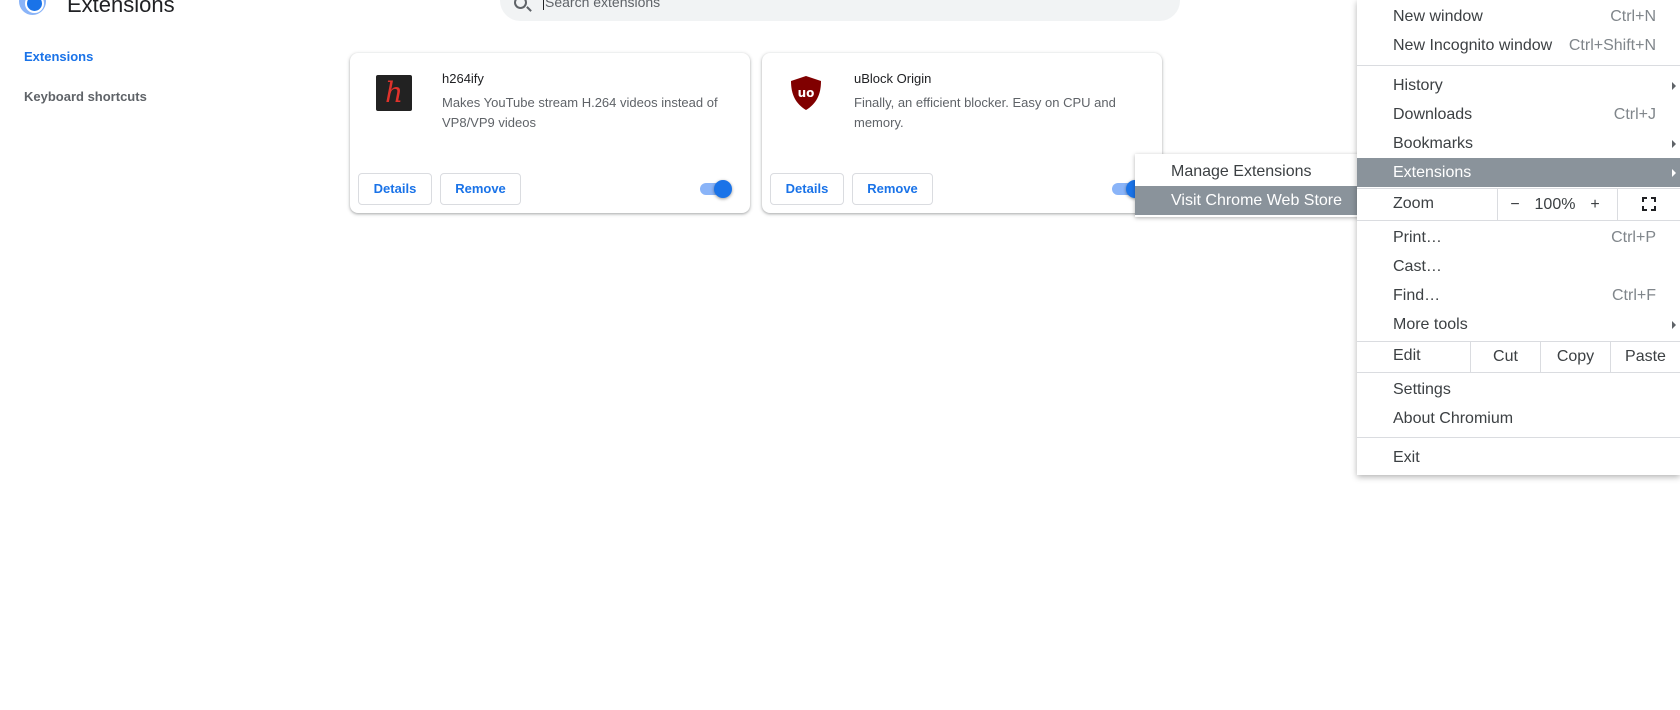 The width and height of the screenshot is (1680, 710). Describe the element at coordinates (1595, 204) in the screenshot. I see `zoom-in-button: +` at that location.